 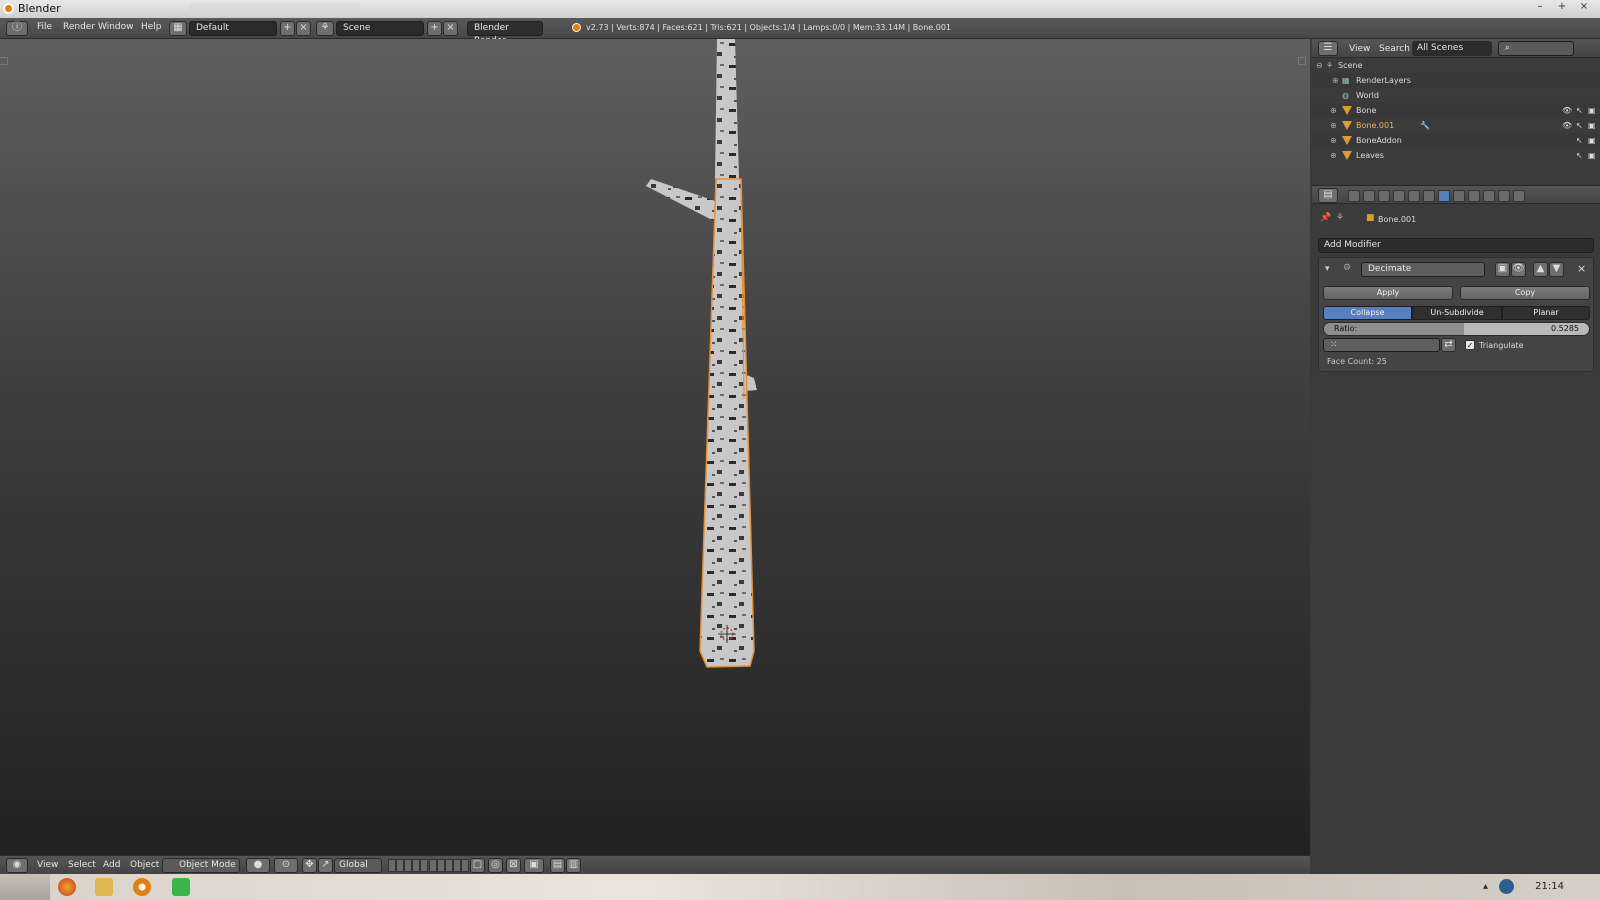 I want to click on collapse-arrow-icon: ▾, so click(x=1327, y=269).